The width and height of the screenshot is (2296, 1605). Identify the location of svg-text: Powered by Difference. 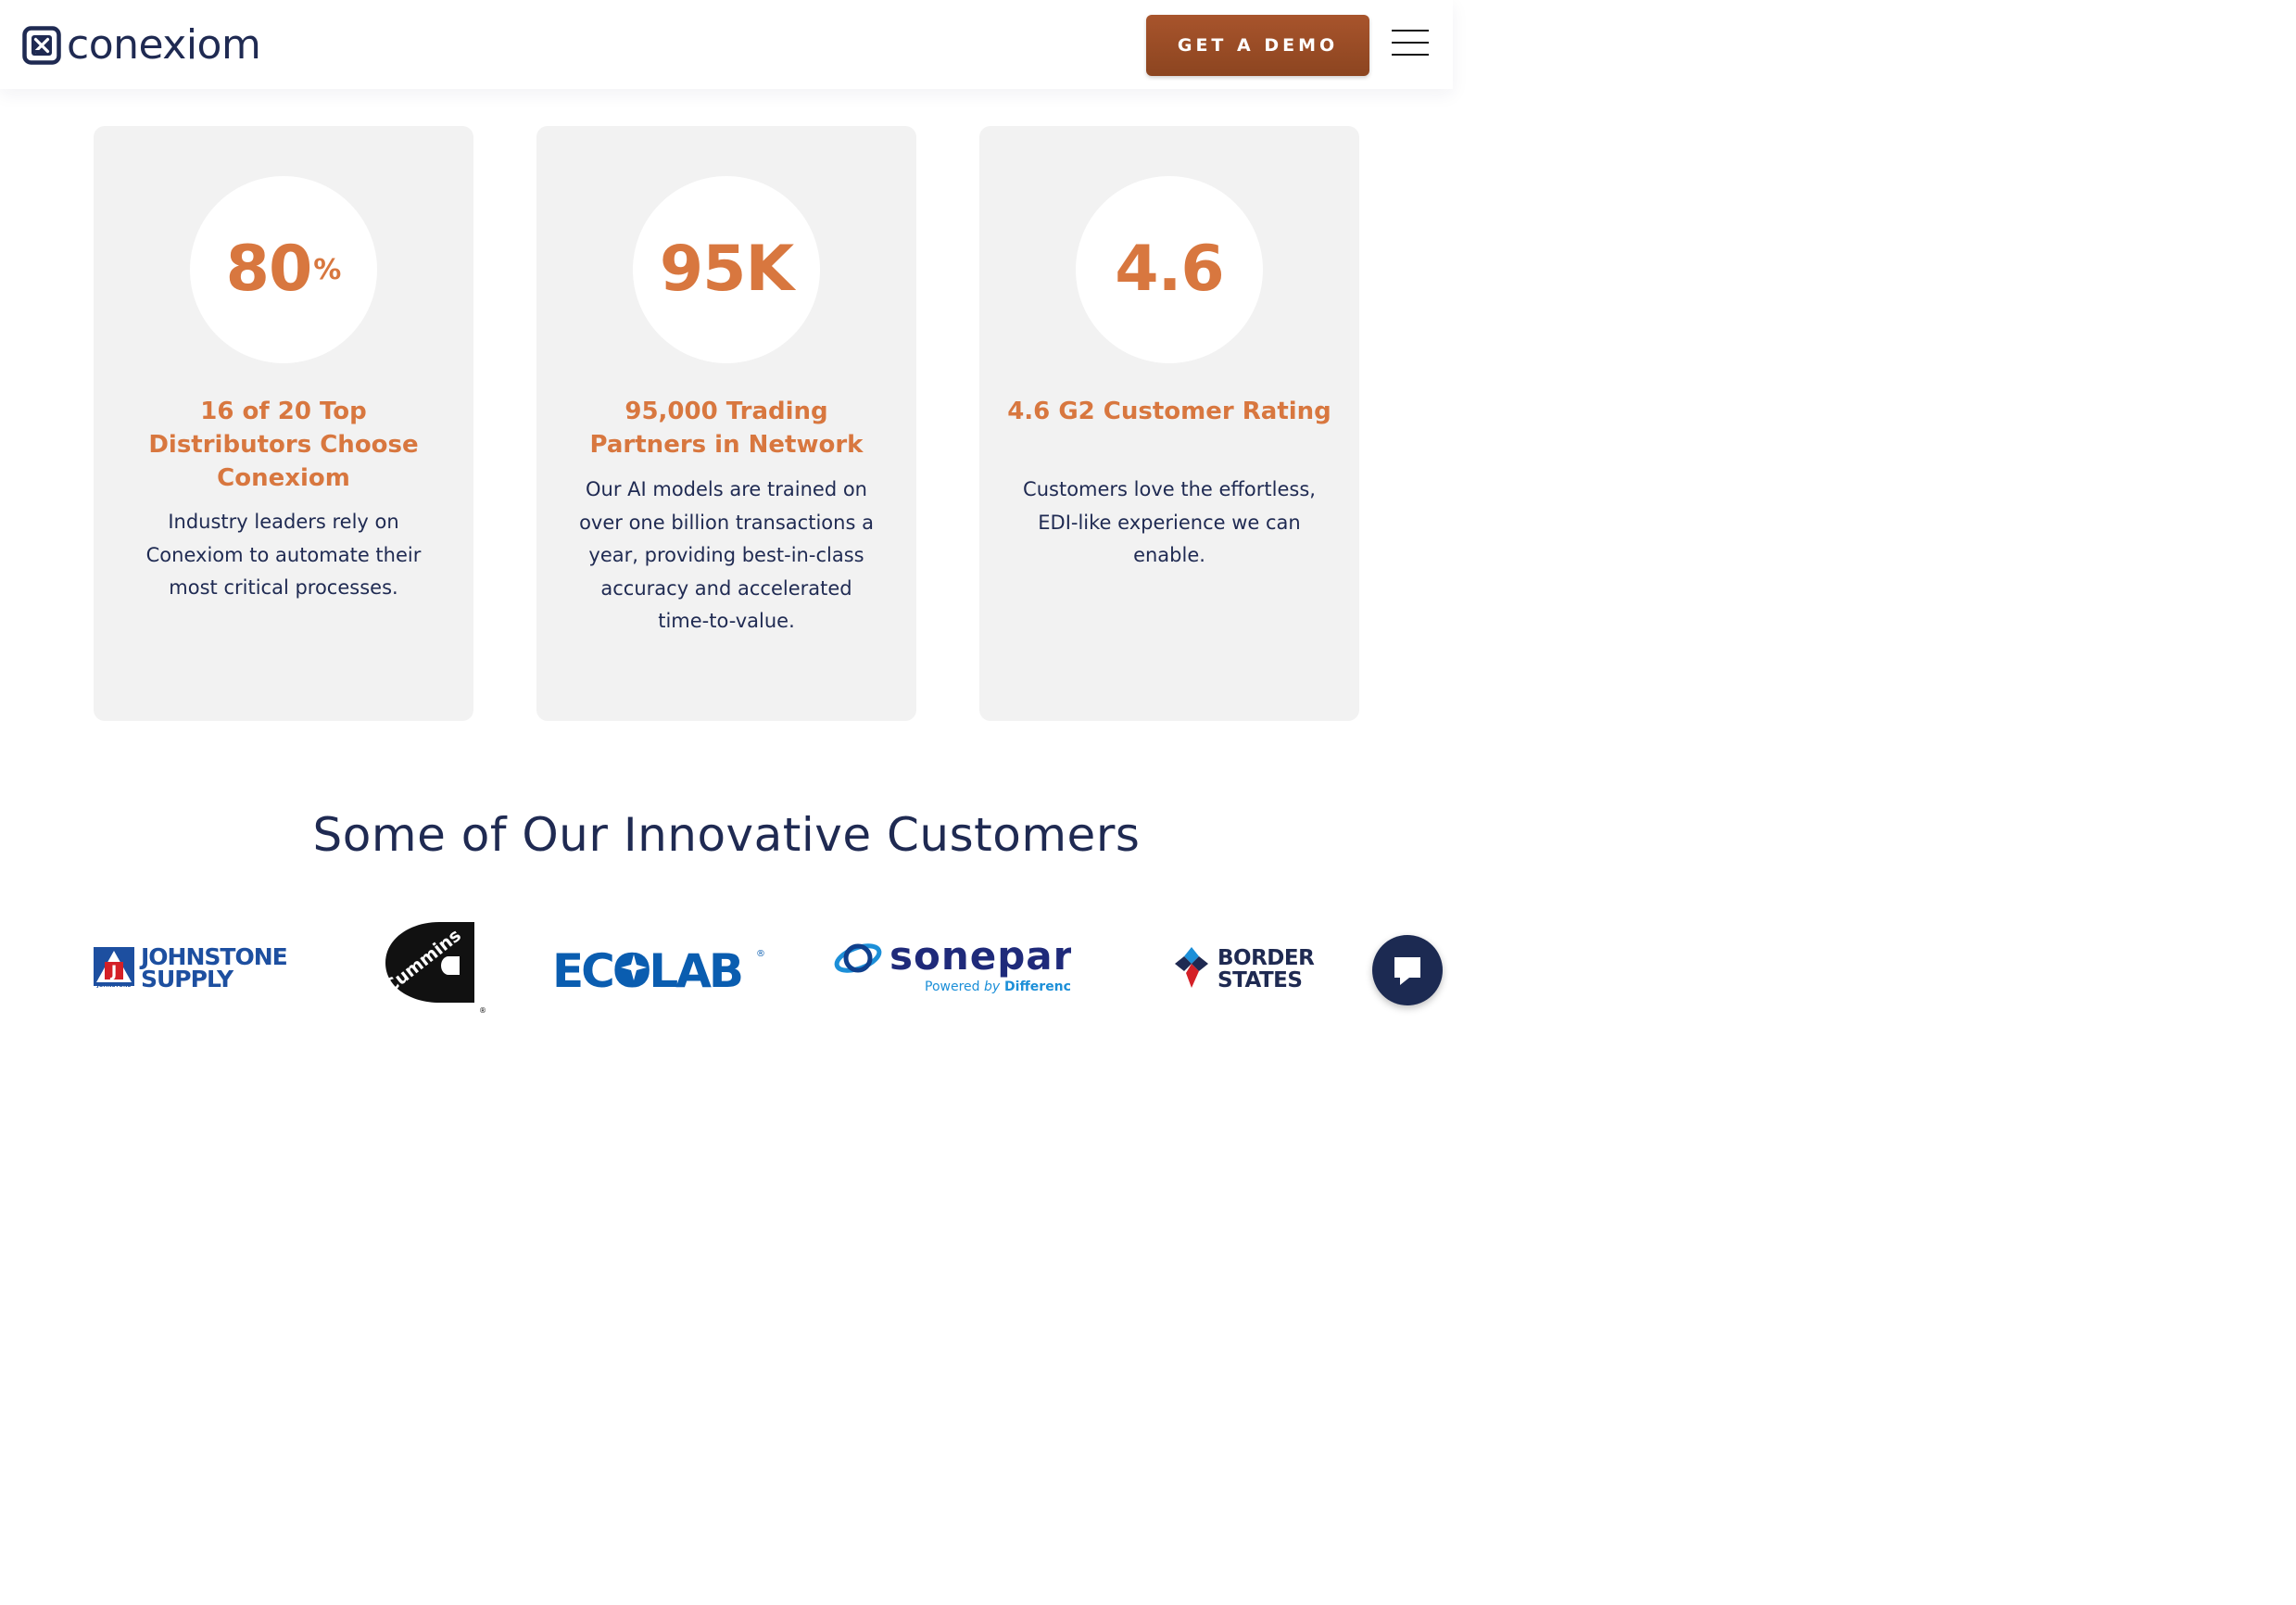
(998, 986).